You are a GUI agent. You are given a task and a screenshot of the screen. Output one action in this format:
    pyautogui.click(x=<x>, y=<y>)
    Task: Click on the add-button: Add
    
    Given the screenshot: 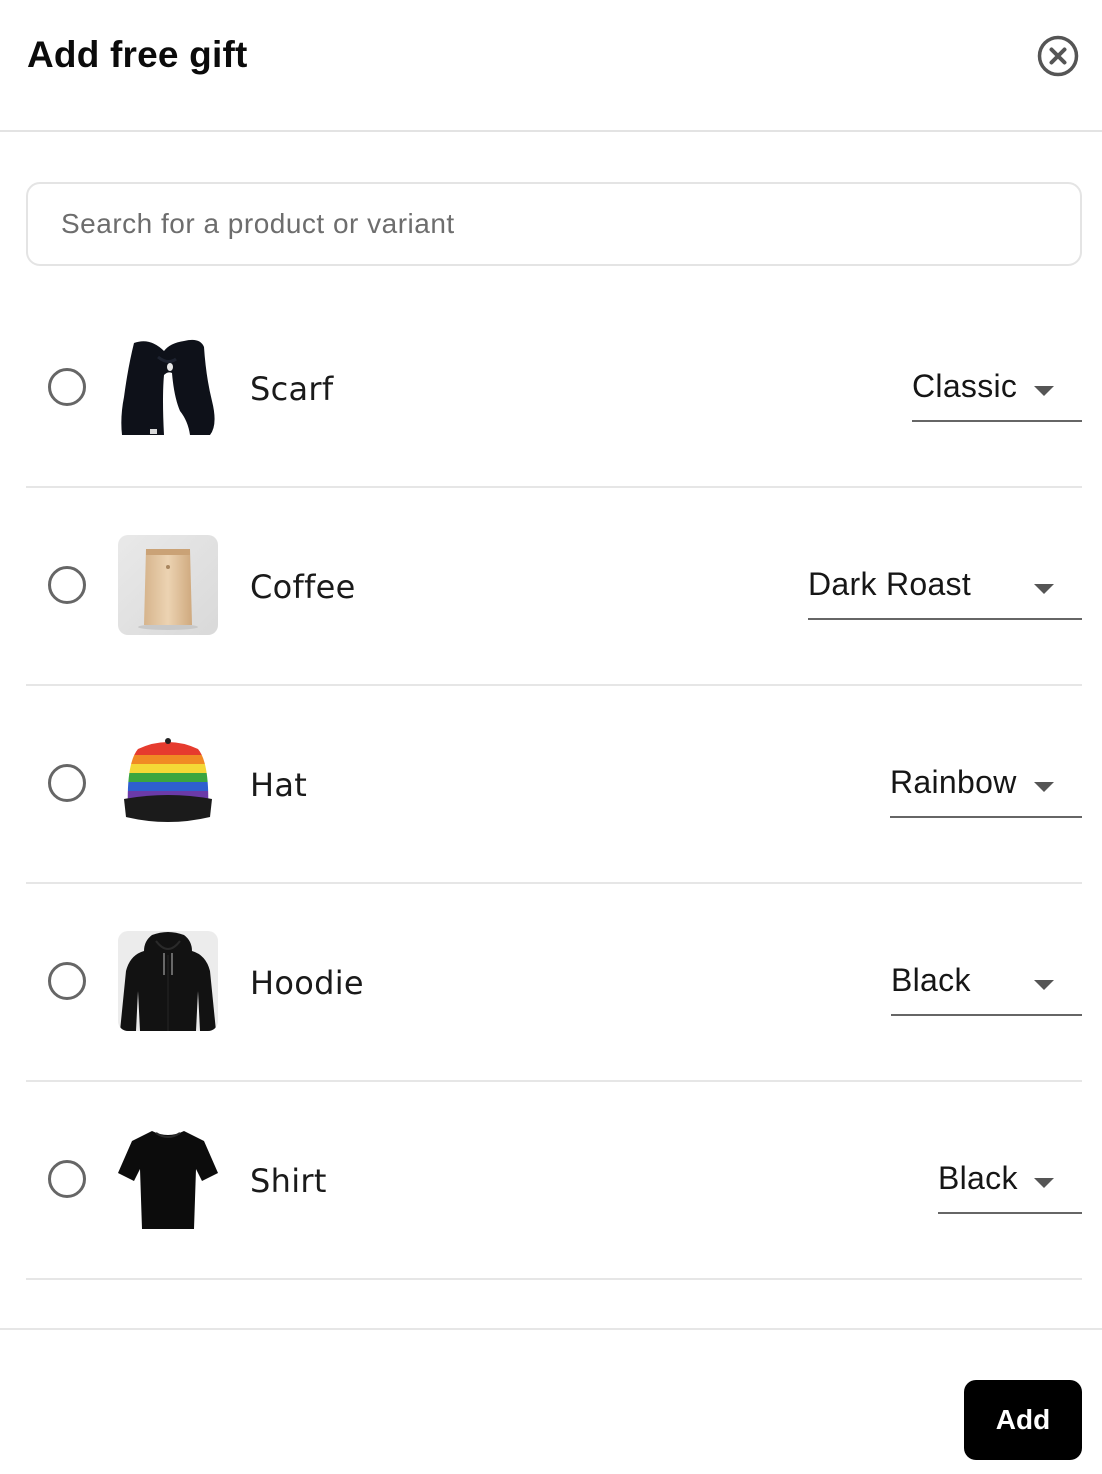 What is the action you would take?
    pyautogui.click(x=1023, y=1420)
    